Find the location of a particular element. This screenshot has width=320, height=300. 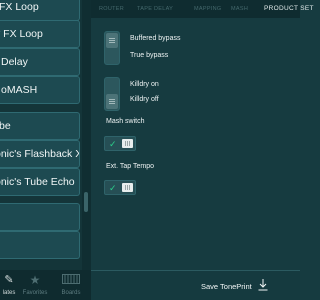

save-toneprint-button: Save TonePrint is located at coordinates (195, 285).